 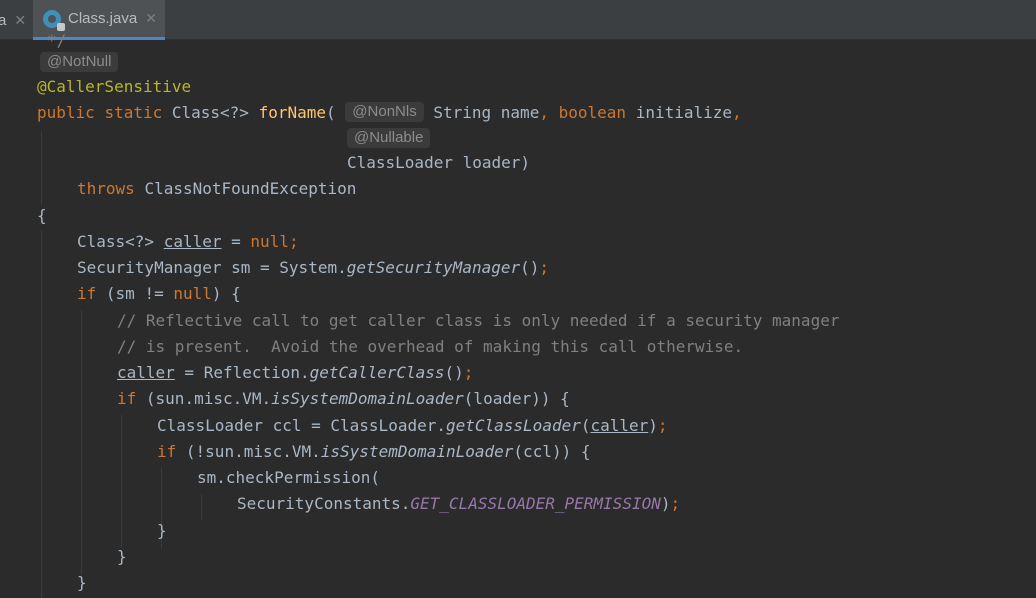 I want to click on editor-tab-bar: a ✕ Class.java ✕, so click(x=518, y=20).